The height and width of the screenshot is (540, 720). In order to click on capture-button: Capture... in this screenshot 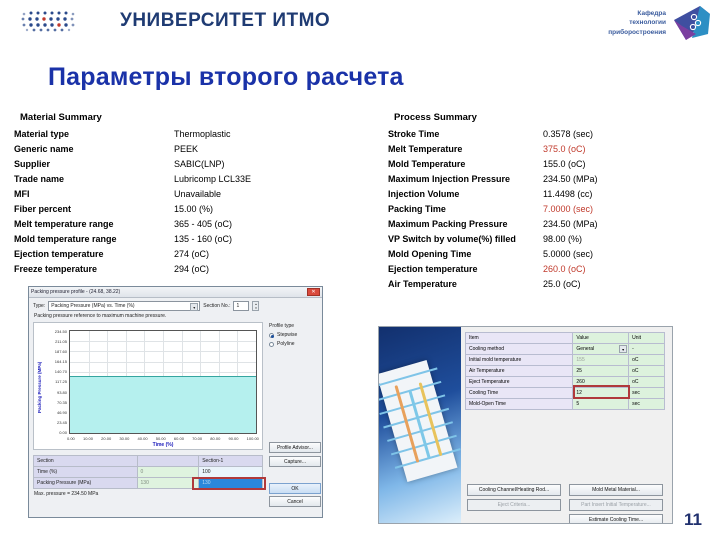, I will do `click(295, 461)`.